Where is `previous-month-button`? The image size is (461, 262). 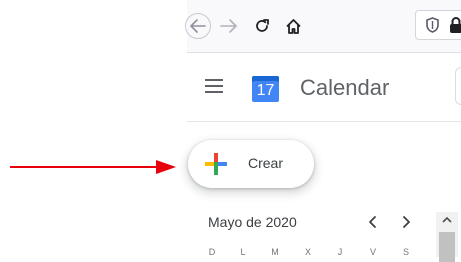
previous-month-button is located at coordinates (373, 222).